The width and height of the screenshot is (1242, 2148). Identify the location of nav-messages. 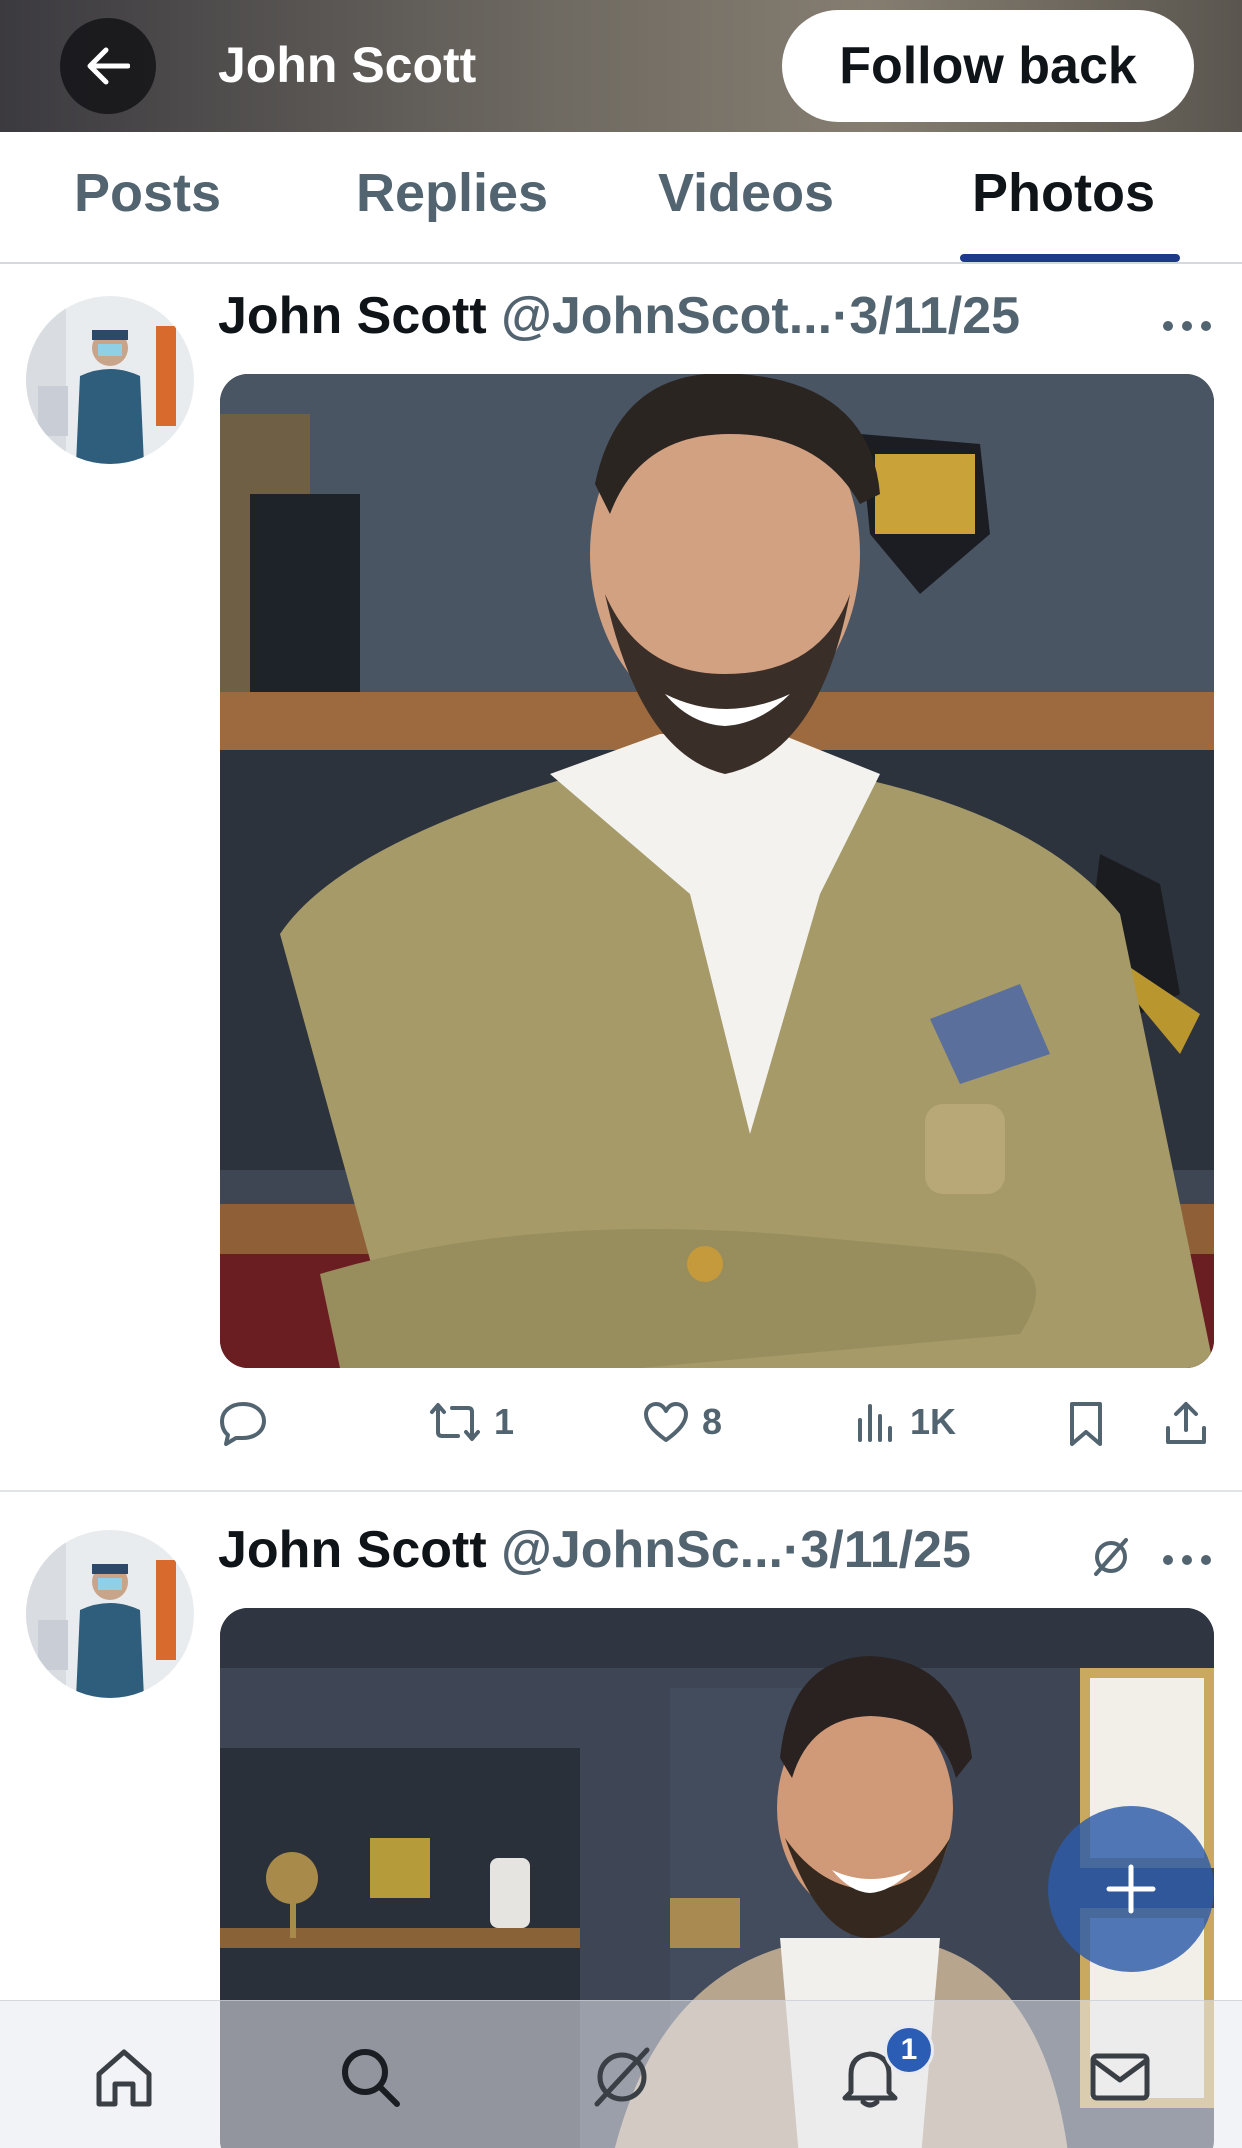
(1120, 2077).